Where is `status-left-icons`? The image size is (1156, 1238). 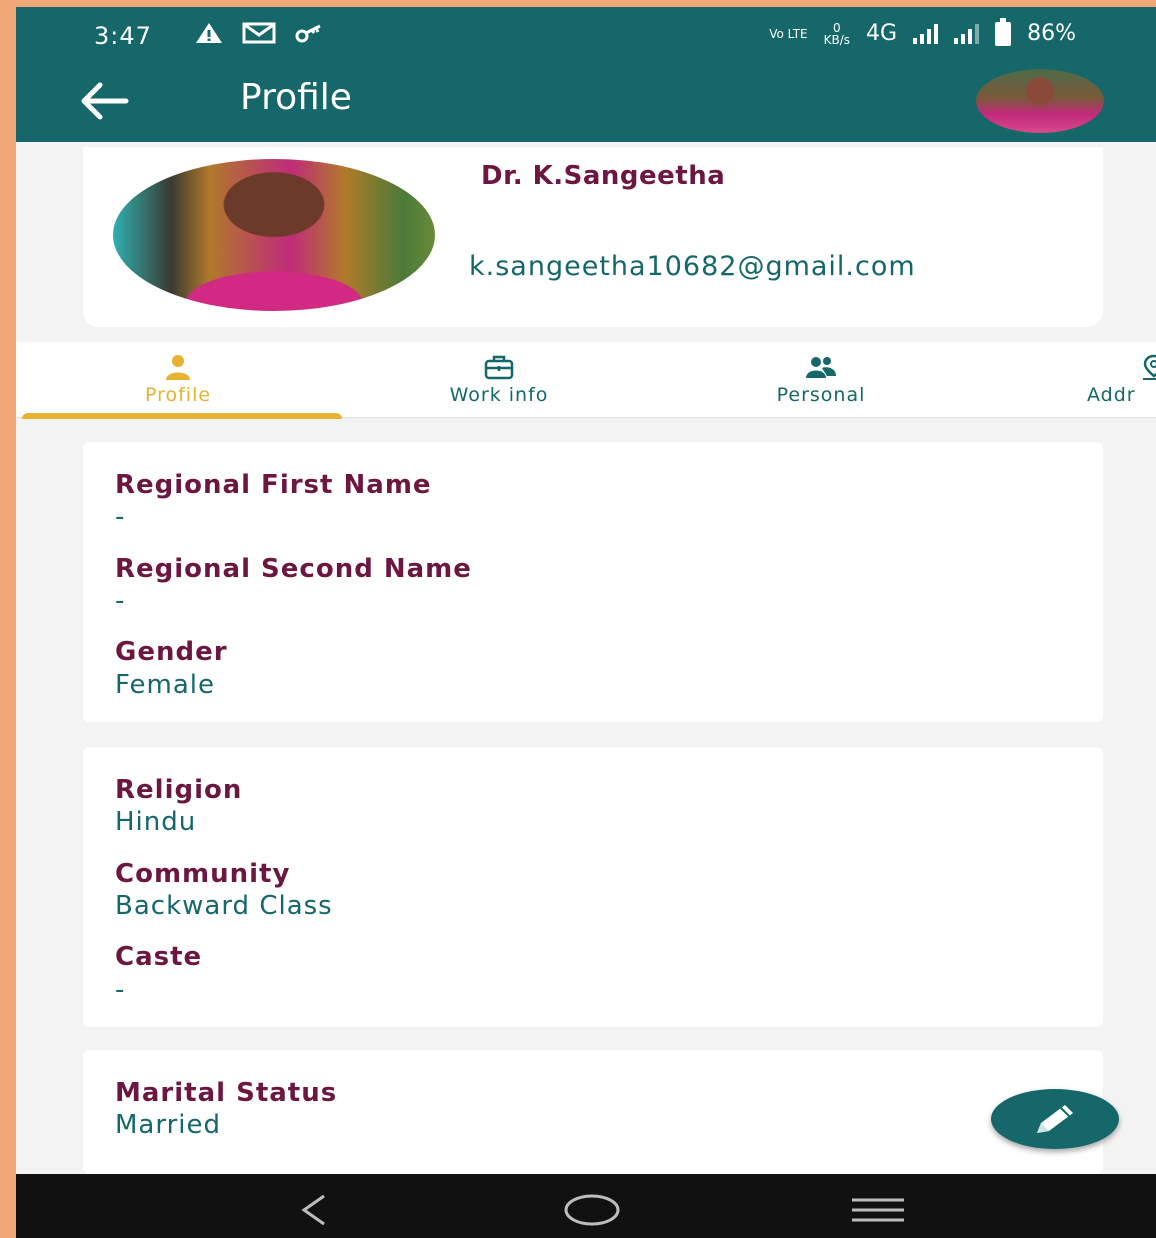
status-left-icons is located at coordinates (259, 33).